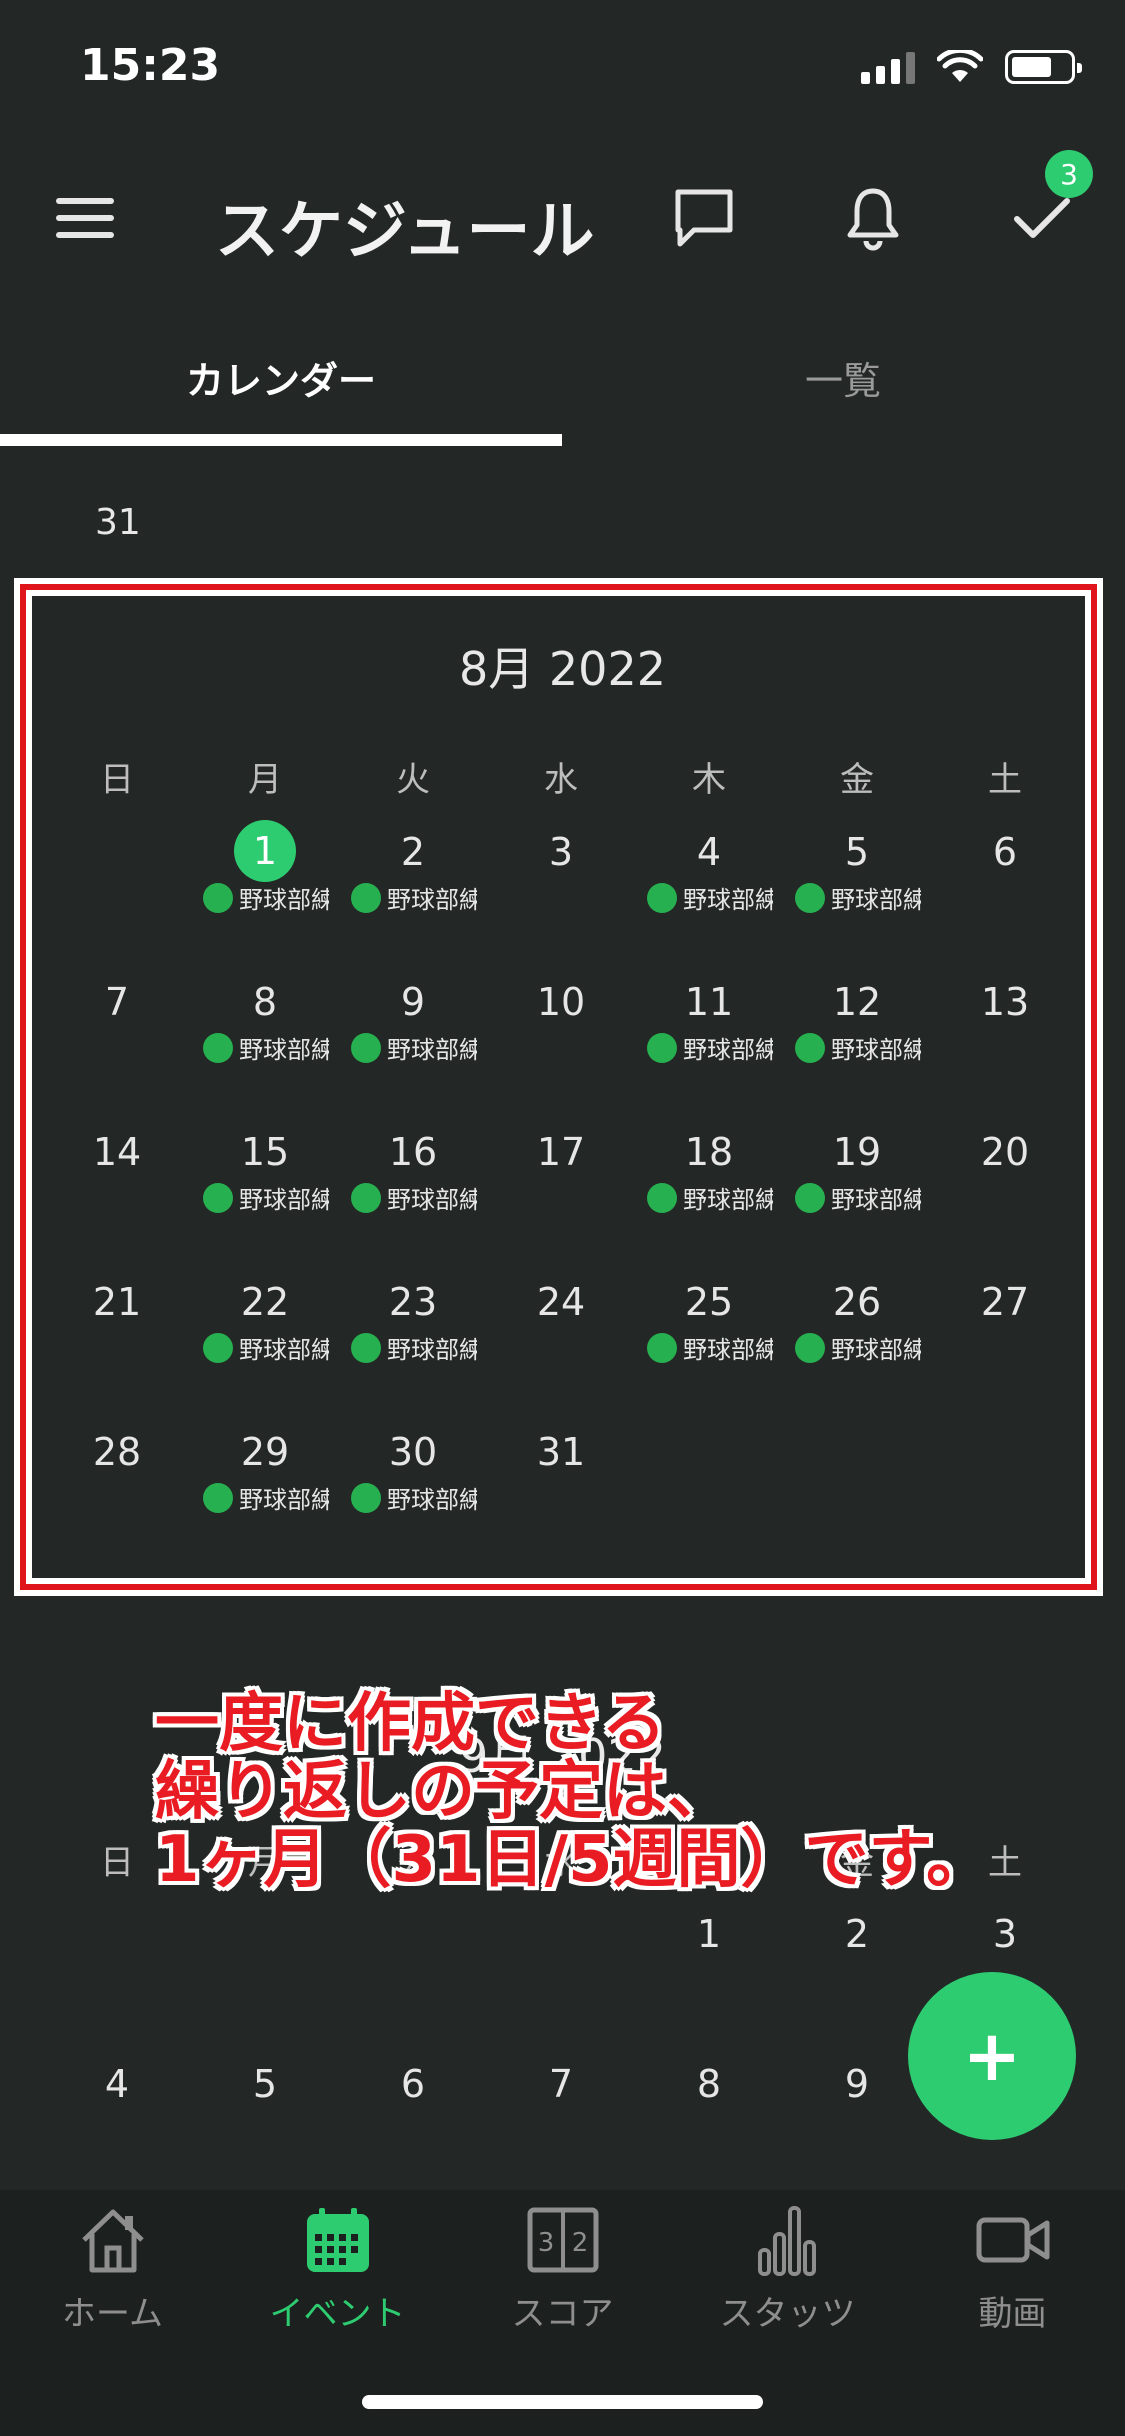  I want to click on nav-events: イベント, so click(337, 2267).